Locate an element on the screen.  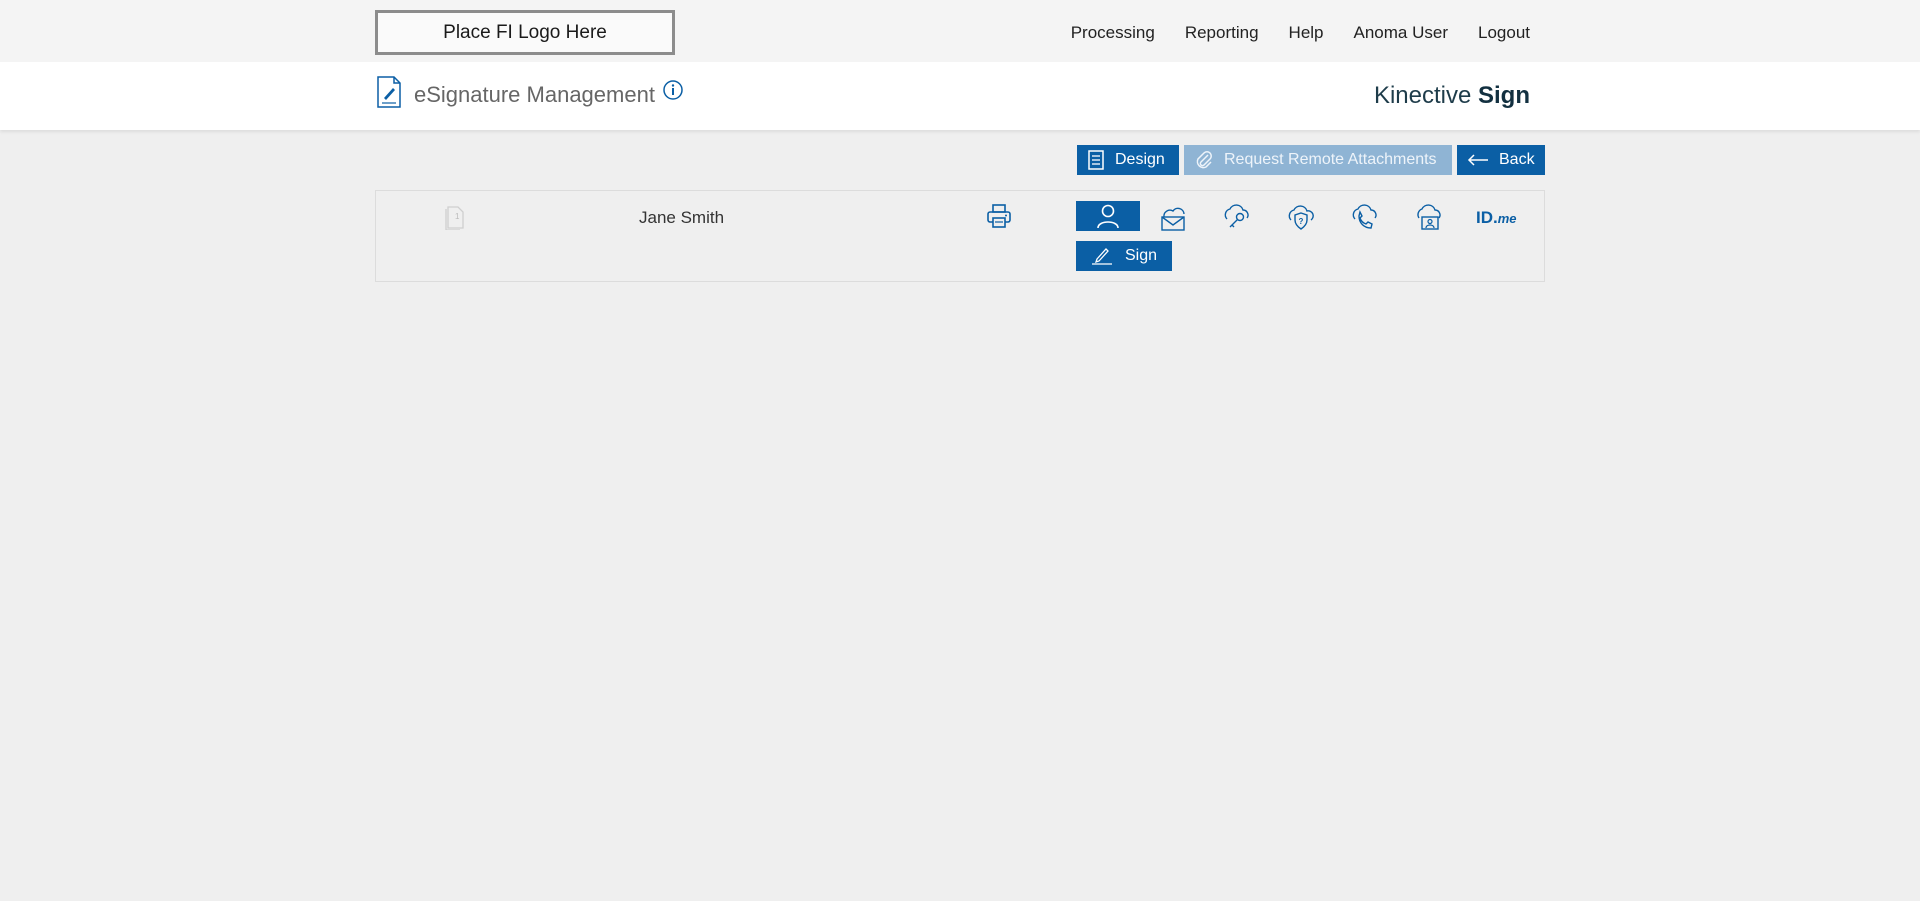
back-label: Back is located at coordinates (1517, 159).